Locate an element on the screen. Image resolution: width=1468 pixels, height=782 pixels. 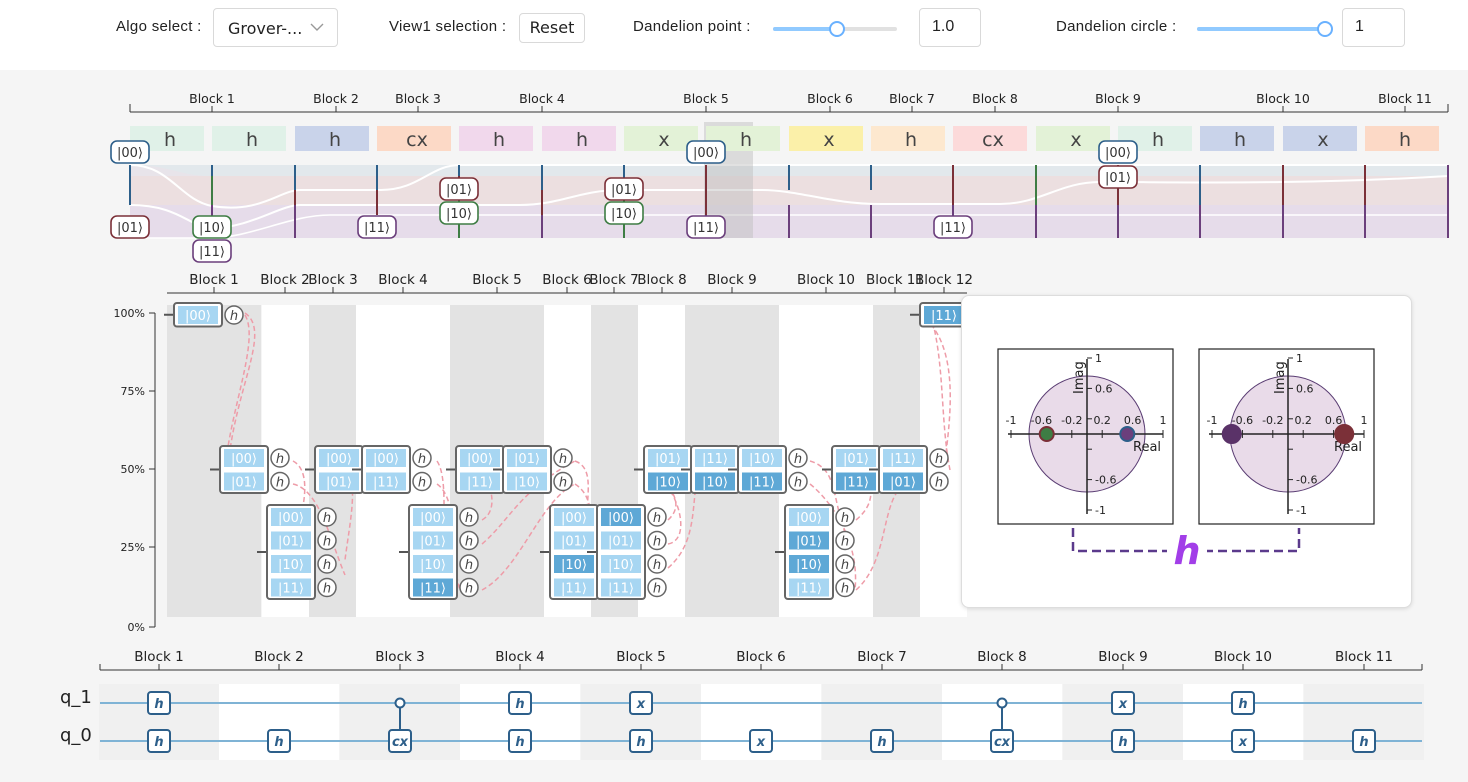
mid-block-label: Block 7 is located at coordinates (613, 280).